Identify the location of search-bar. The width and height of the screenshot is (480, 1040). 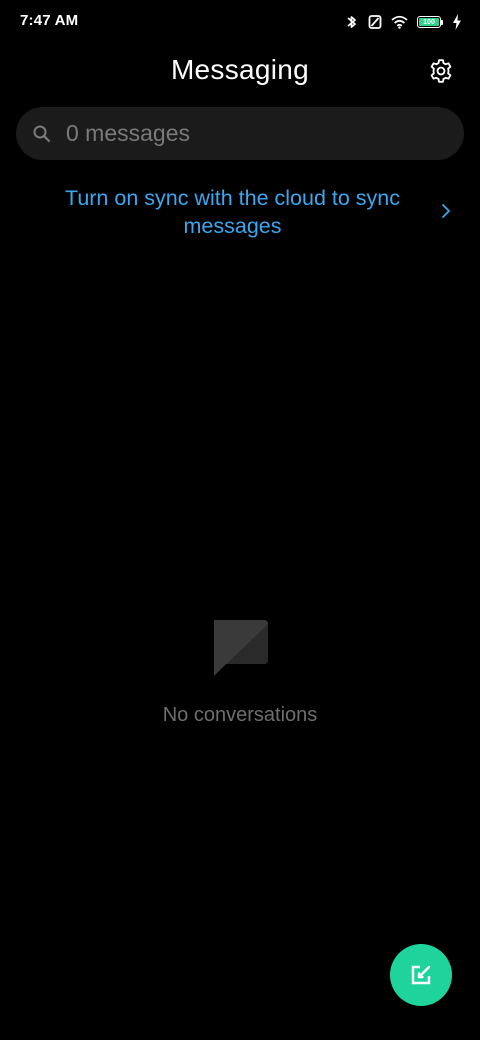
(240, 133).